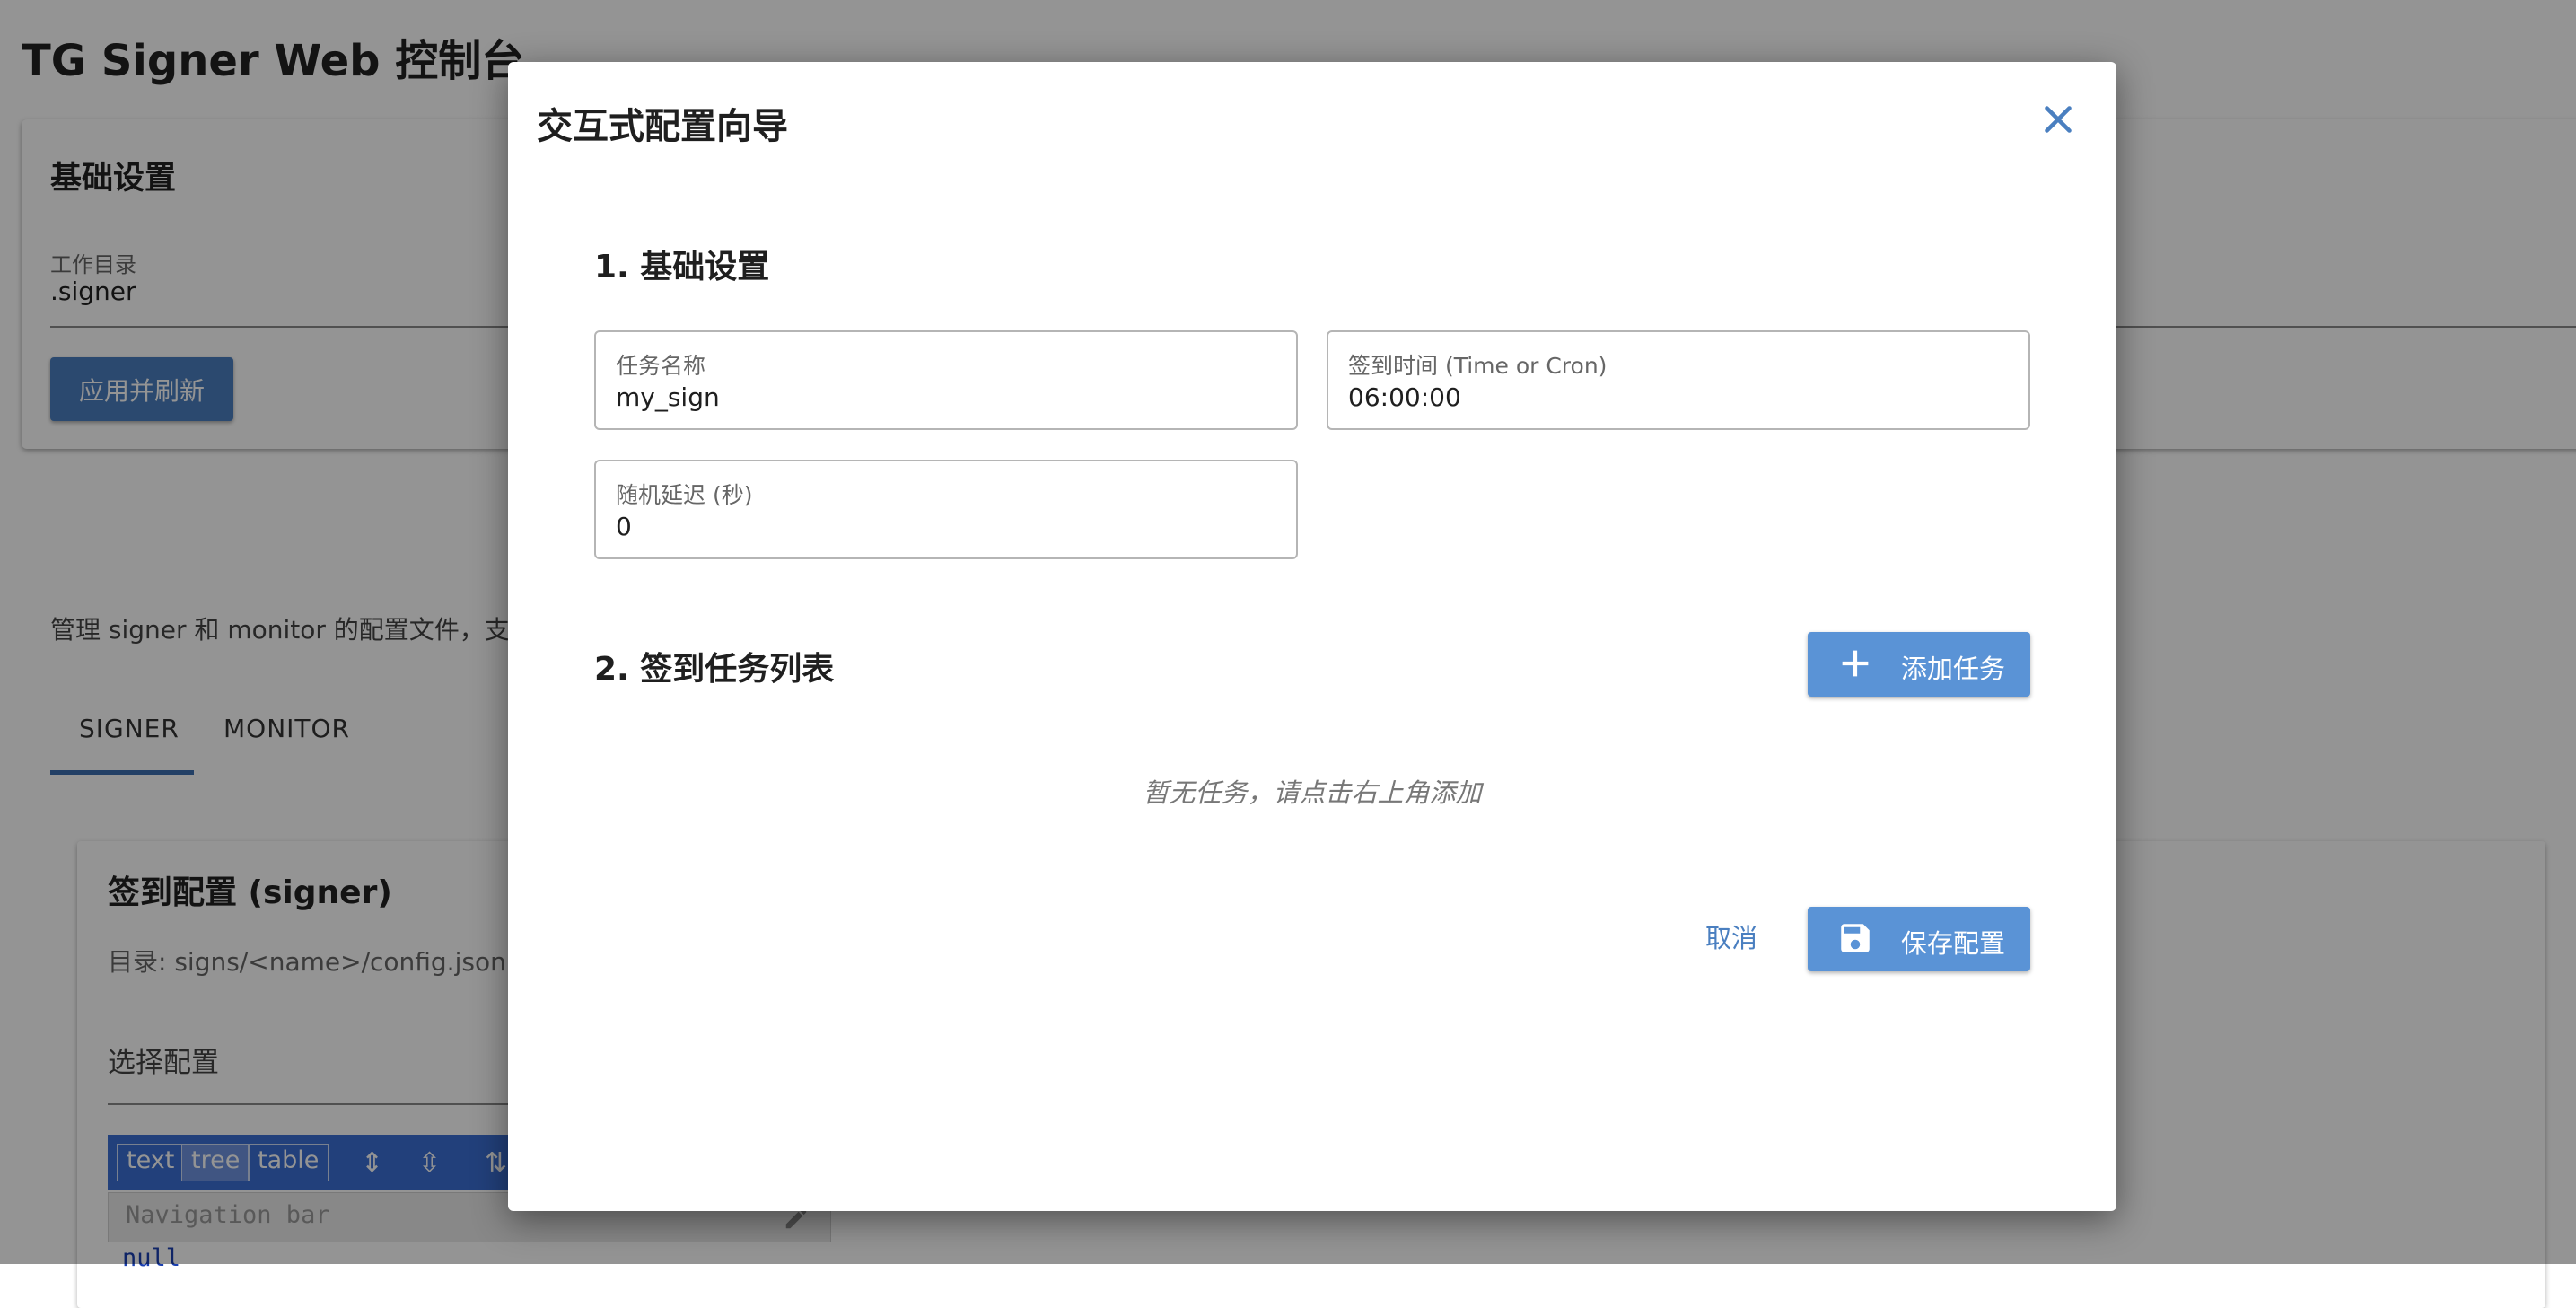 This screenshot has width=2576, height=1308. I want to click on random-delay-input, so click(930, 526).